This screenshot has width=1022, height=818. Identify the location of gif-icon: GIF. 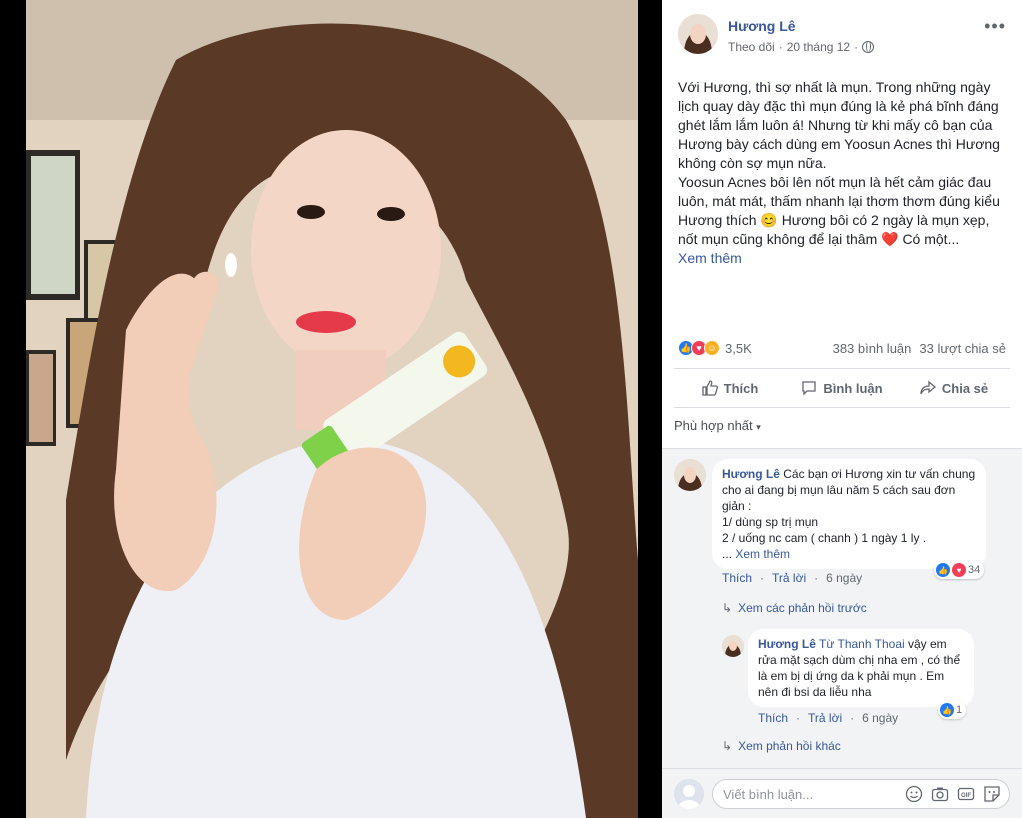
(966, 794).